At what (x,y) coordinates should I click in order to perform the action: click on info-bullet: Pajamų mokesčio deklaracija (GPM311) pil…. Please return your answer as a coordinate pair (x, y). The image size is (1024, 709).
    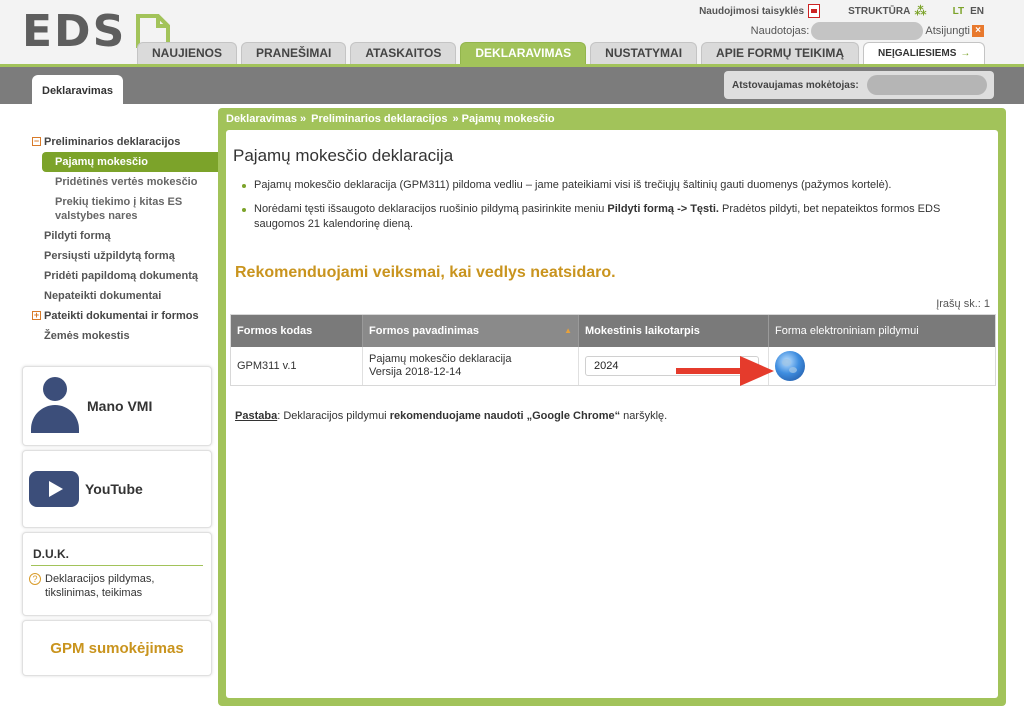
    Looking at the image, I should click on (610, 185).